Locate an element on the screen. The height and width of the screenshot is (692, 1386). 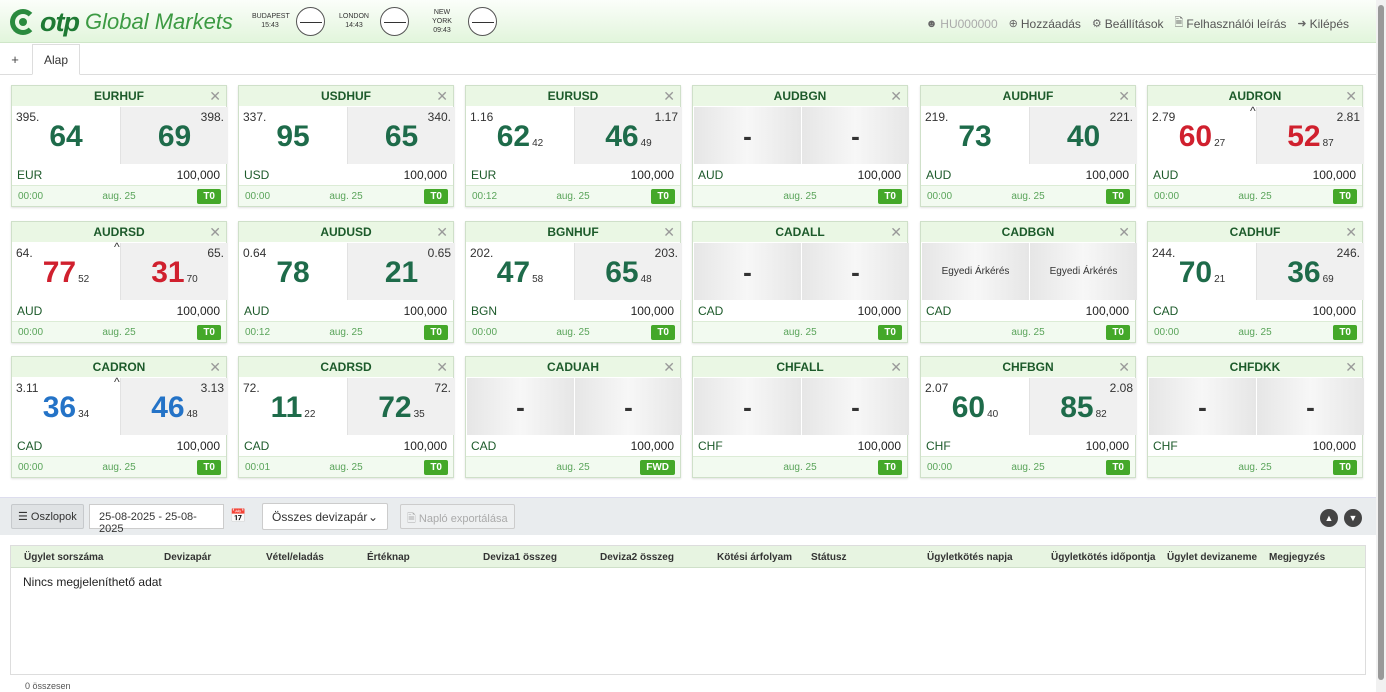
price-tile: CADALL ✕ -- CAD 100,000 aug. 25 T0 is located at coordinates (800, 282).